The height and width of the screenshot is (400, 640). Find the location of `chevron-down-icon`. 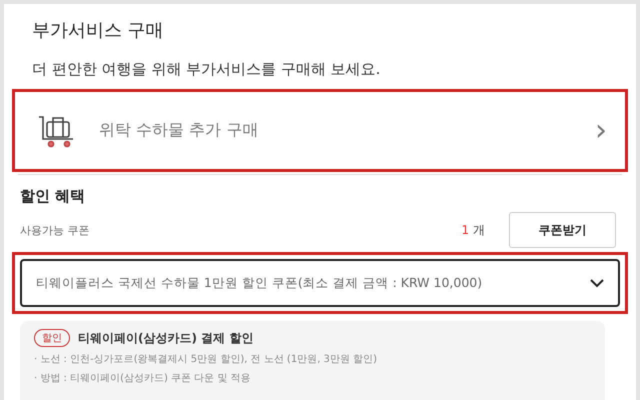

chevron-down-icon is located at coordinates (597, 283).